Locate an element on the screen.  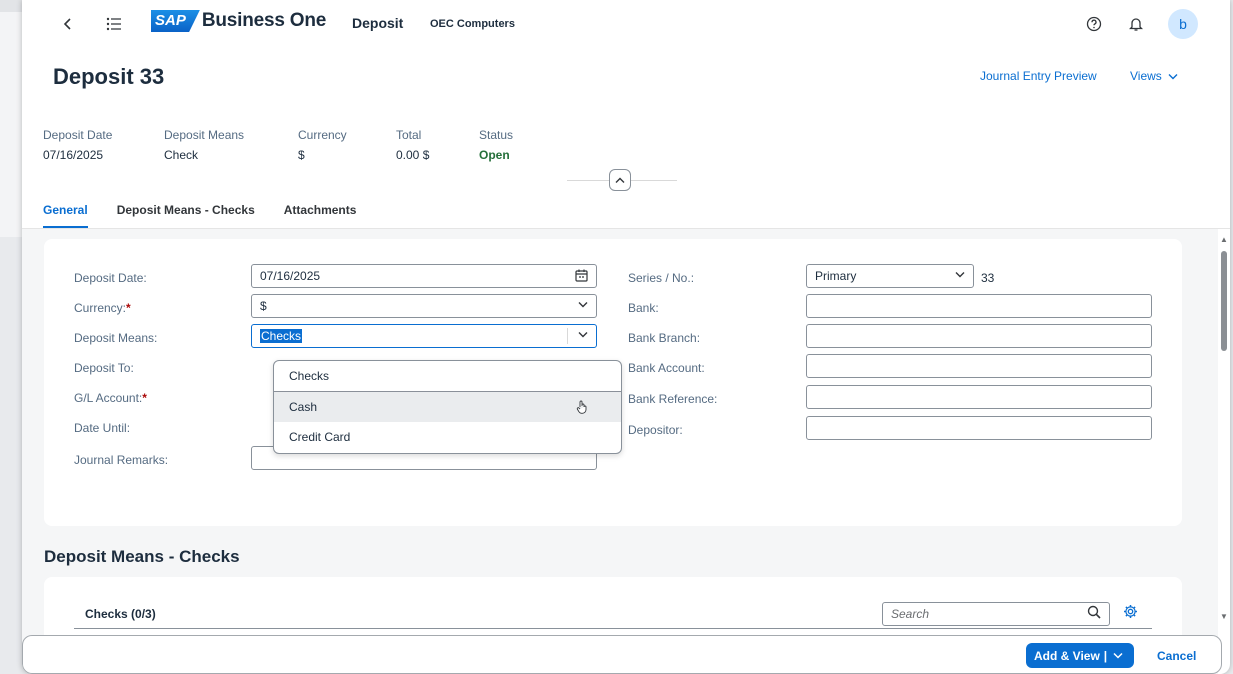
views-label: Views is located at coordinates (1146, 76).